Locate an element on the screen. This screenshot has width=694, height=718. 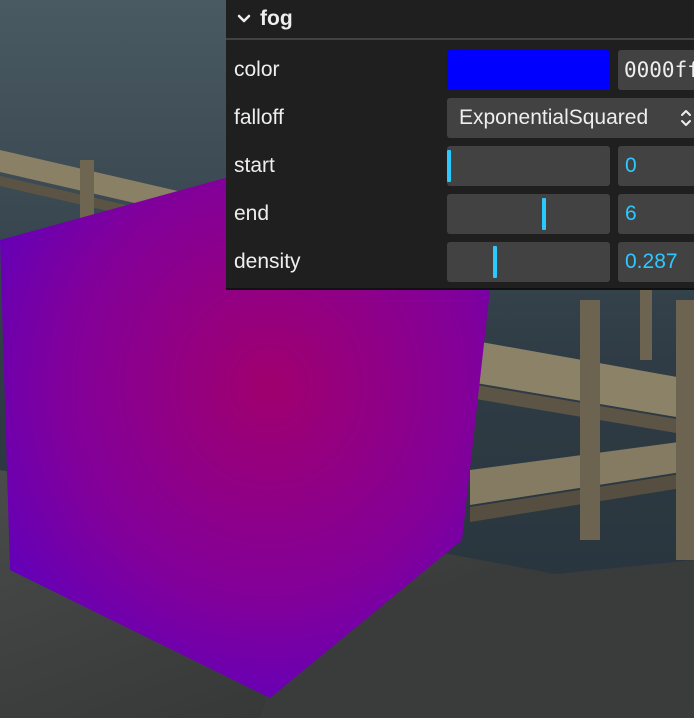
start-control: start 0 is located at coordinates (460, 166).